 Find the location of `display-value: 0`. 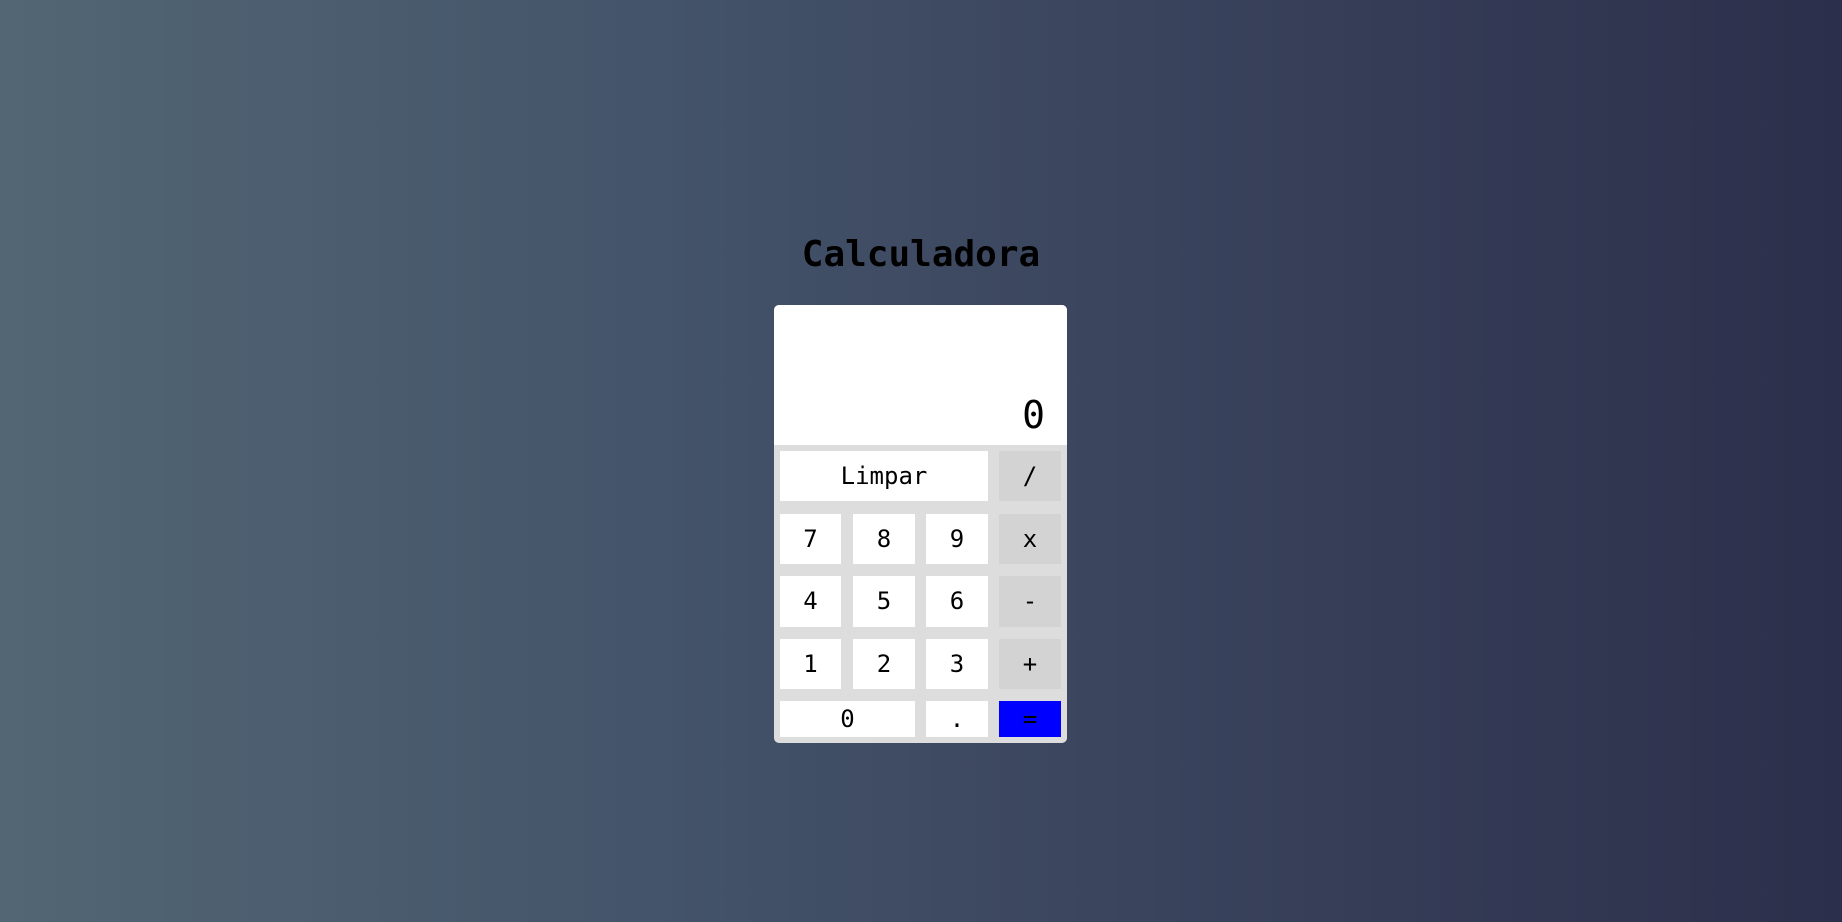

display-value: 0 is located at coordinates (1033, 415).